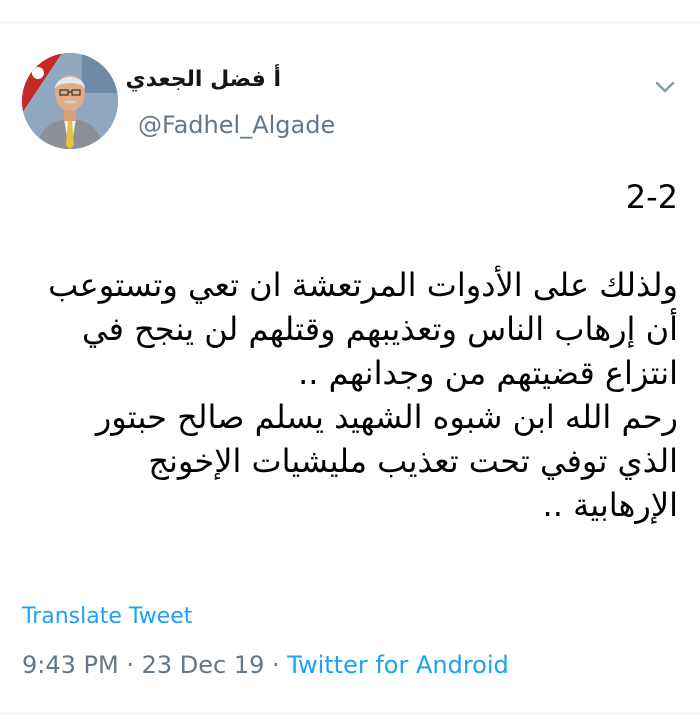 This screenshot has width=700, height=726. I want to click on translate-tweet-link: Translate Tweet, so click(107, 616).